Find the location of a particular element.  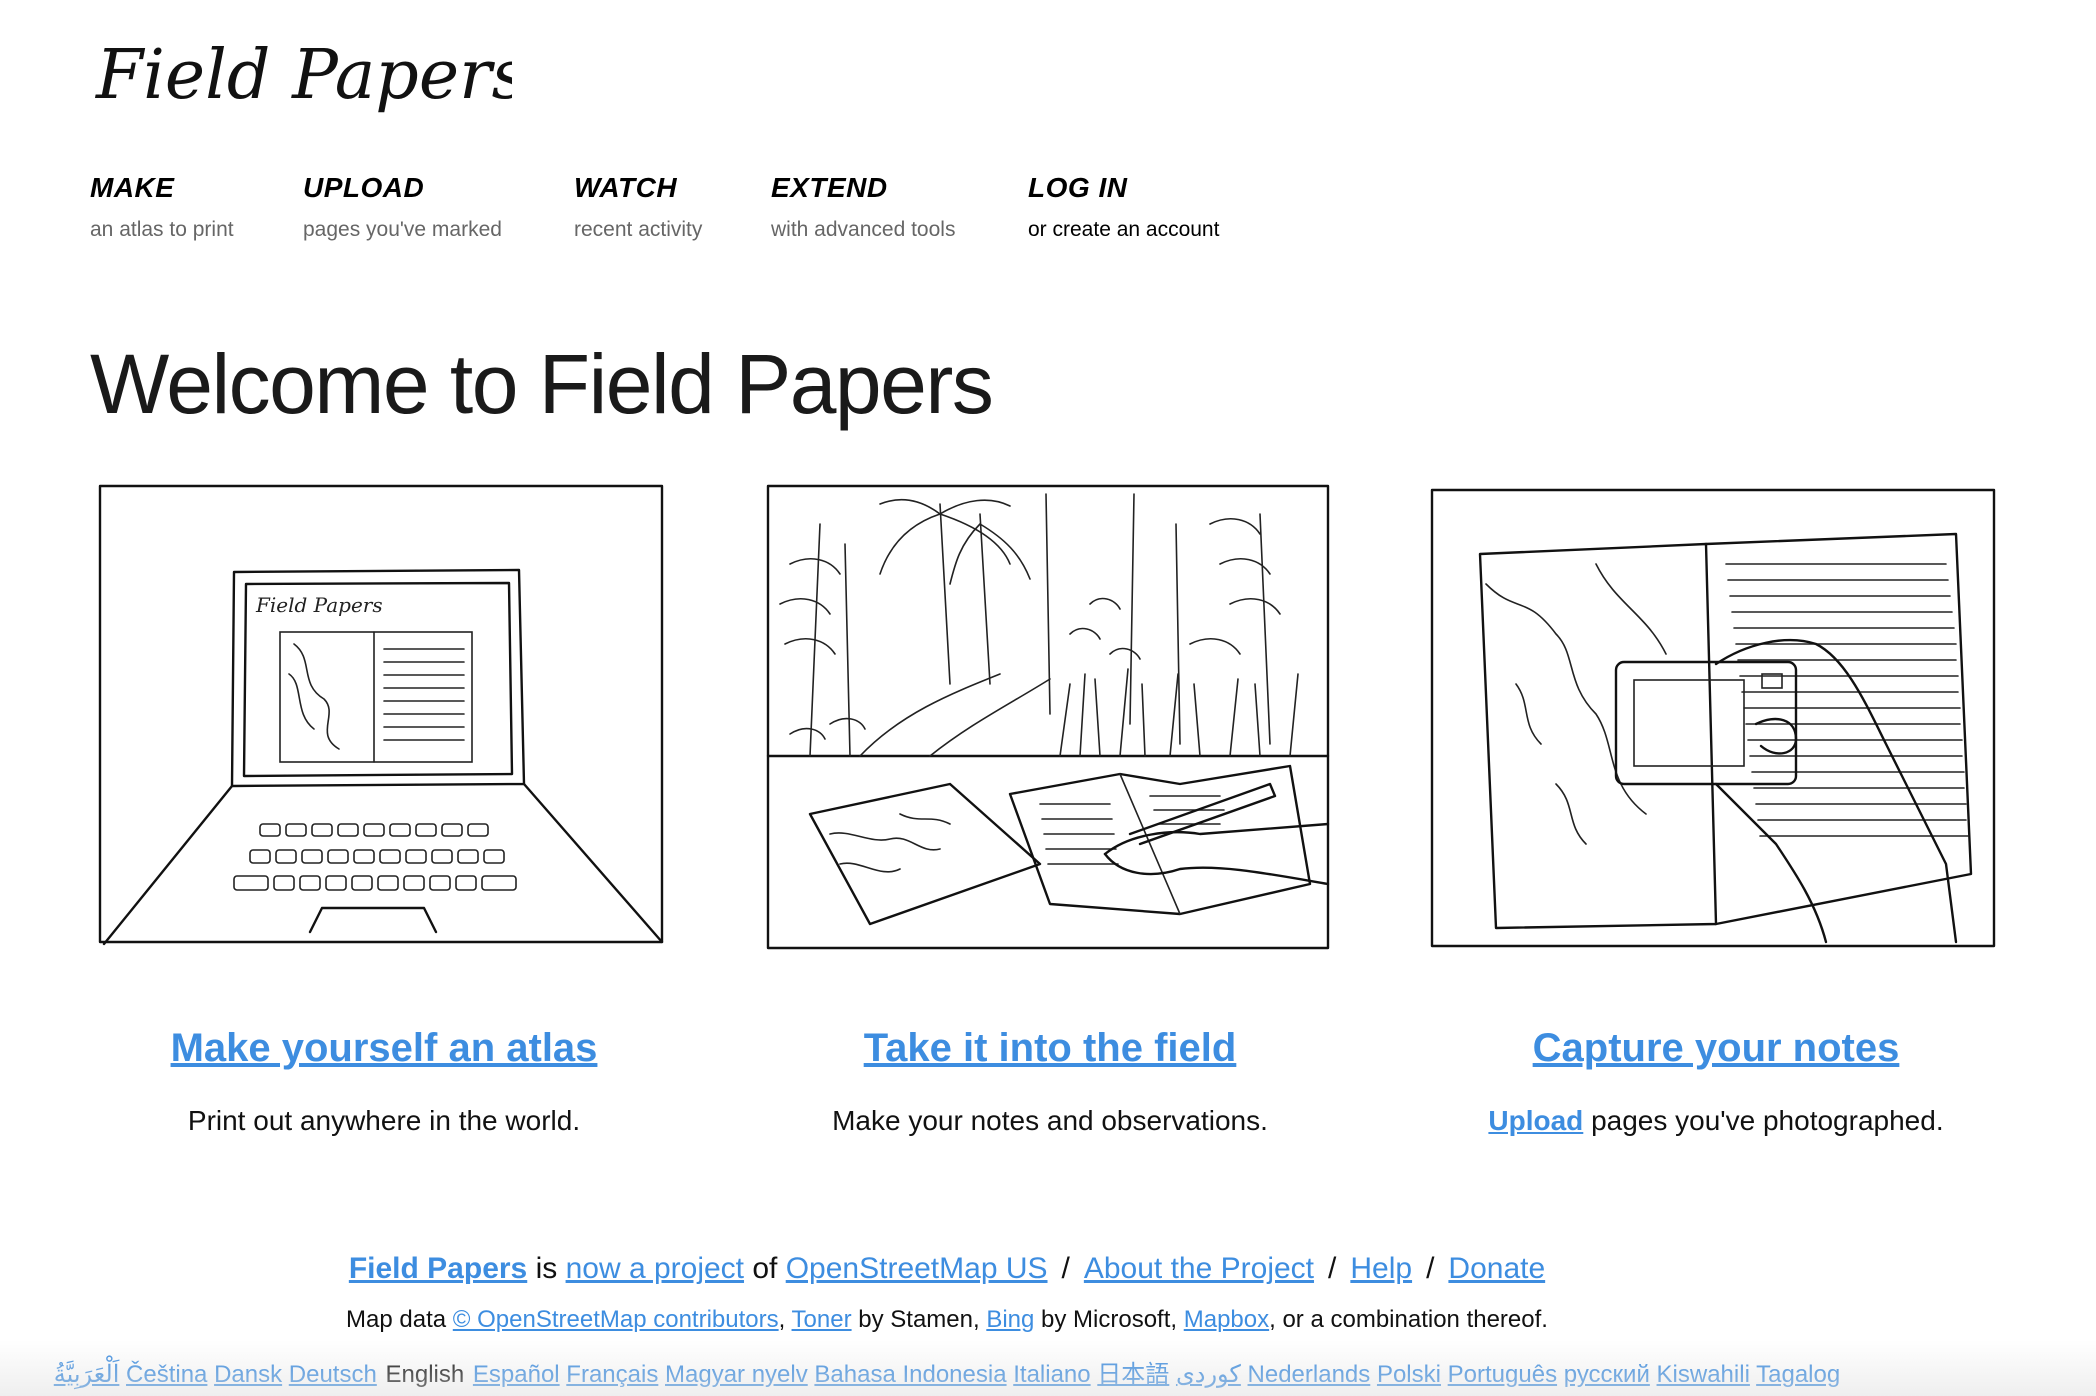

capture-link-text: Capture your notes is located at coordinates (1716, 1048).